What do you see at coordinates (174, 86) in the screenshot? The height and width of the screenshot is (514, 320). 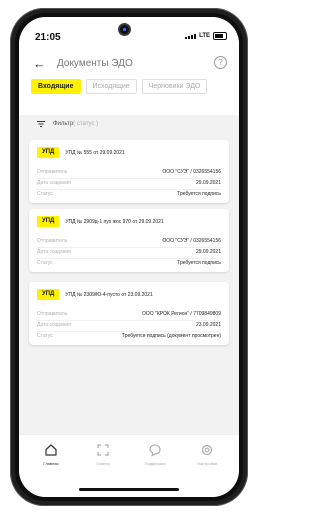 I see `tab-drafts: Черновики ЭДО` at bounding box center [174, 86].